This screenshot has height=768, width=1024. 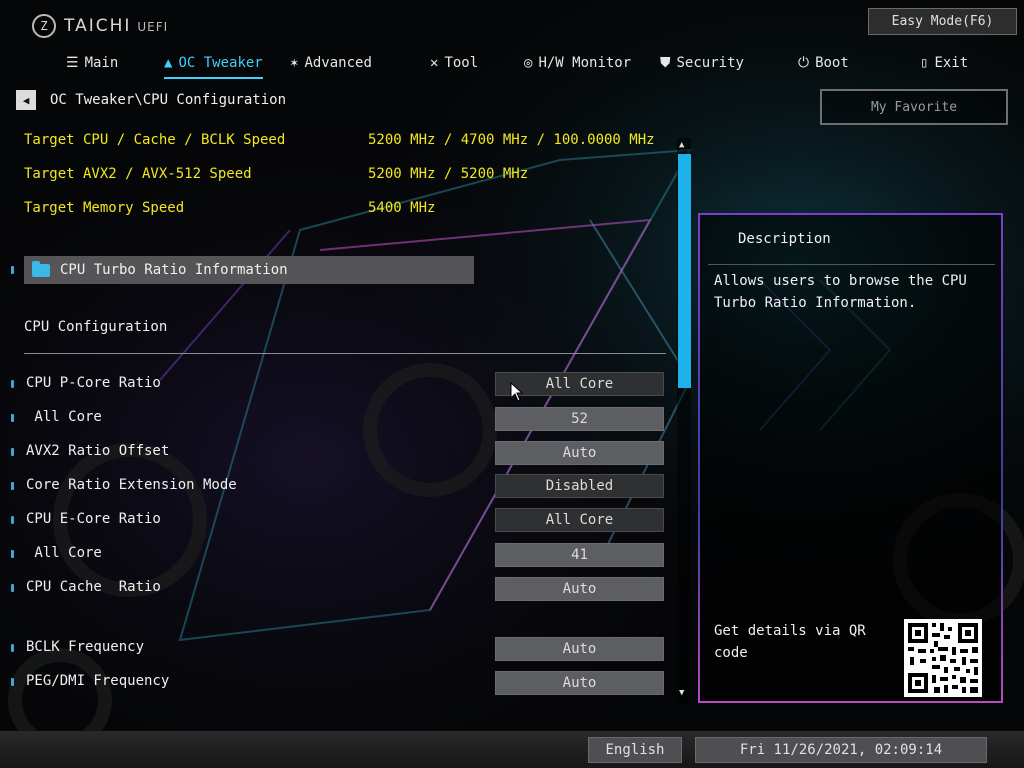 What do you see at coordinates (851, 264) in the screenshot?
I see `description-divider` at bounding box center [851, 264].